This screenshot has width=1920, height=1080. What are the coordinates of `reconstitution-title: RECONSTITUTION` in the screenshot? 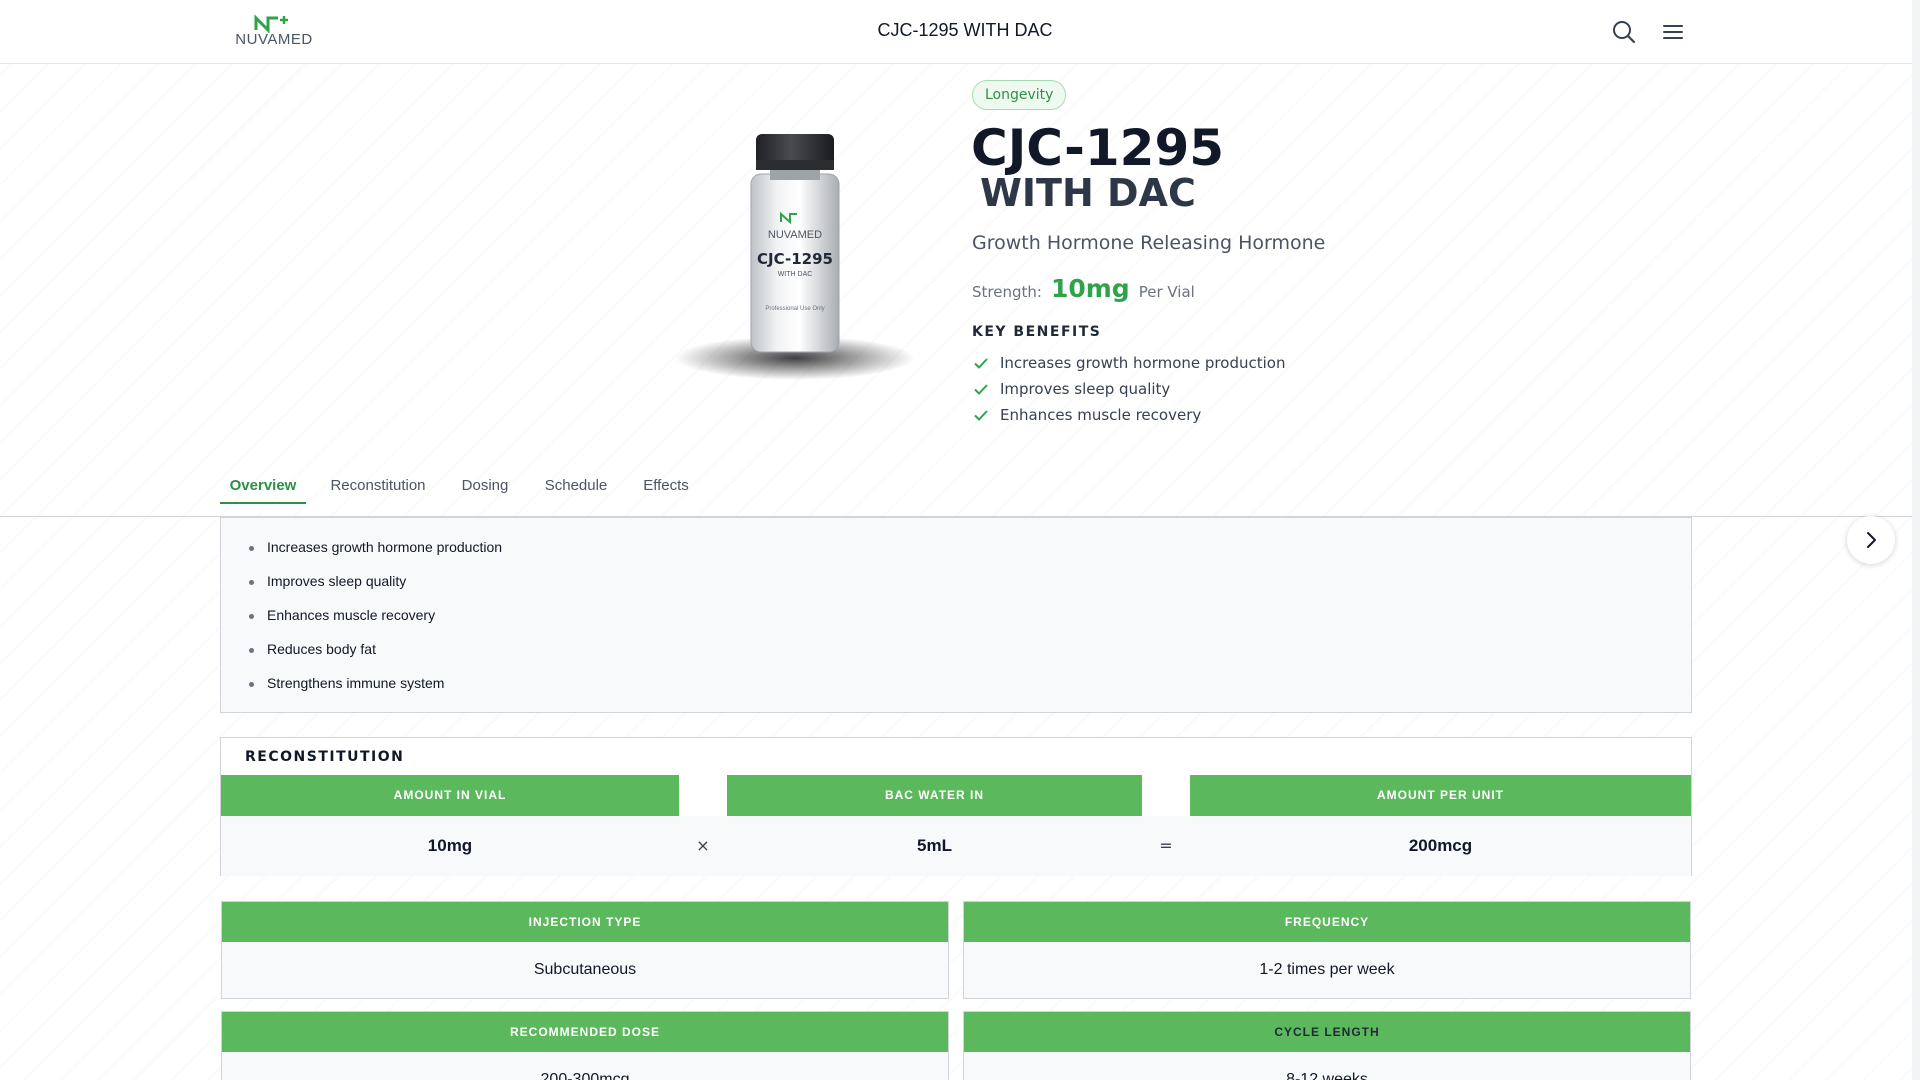 It's located at (325, 757).